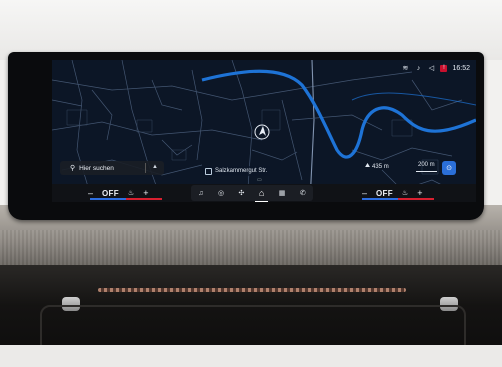  Describe the element at coordinates (405, 68) in the screenshot. I see `wireless-charging-icon: ≋` at that location.